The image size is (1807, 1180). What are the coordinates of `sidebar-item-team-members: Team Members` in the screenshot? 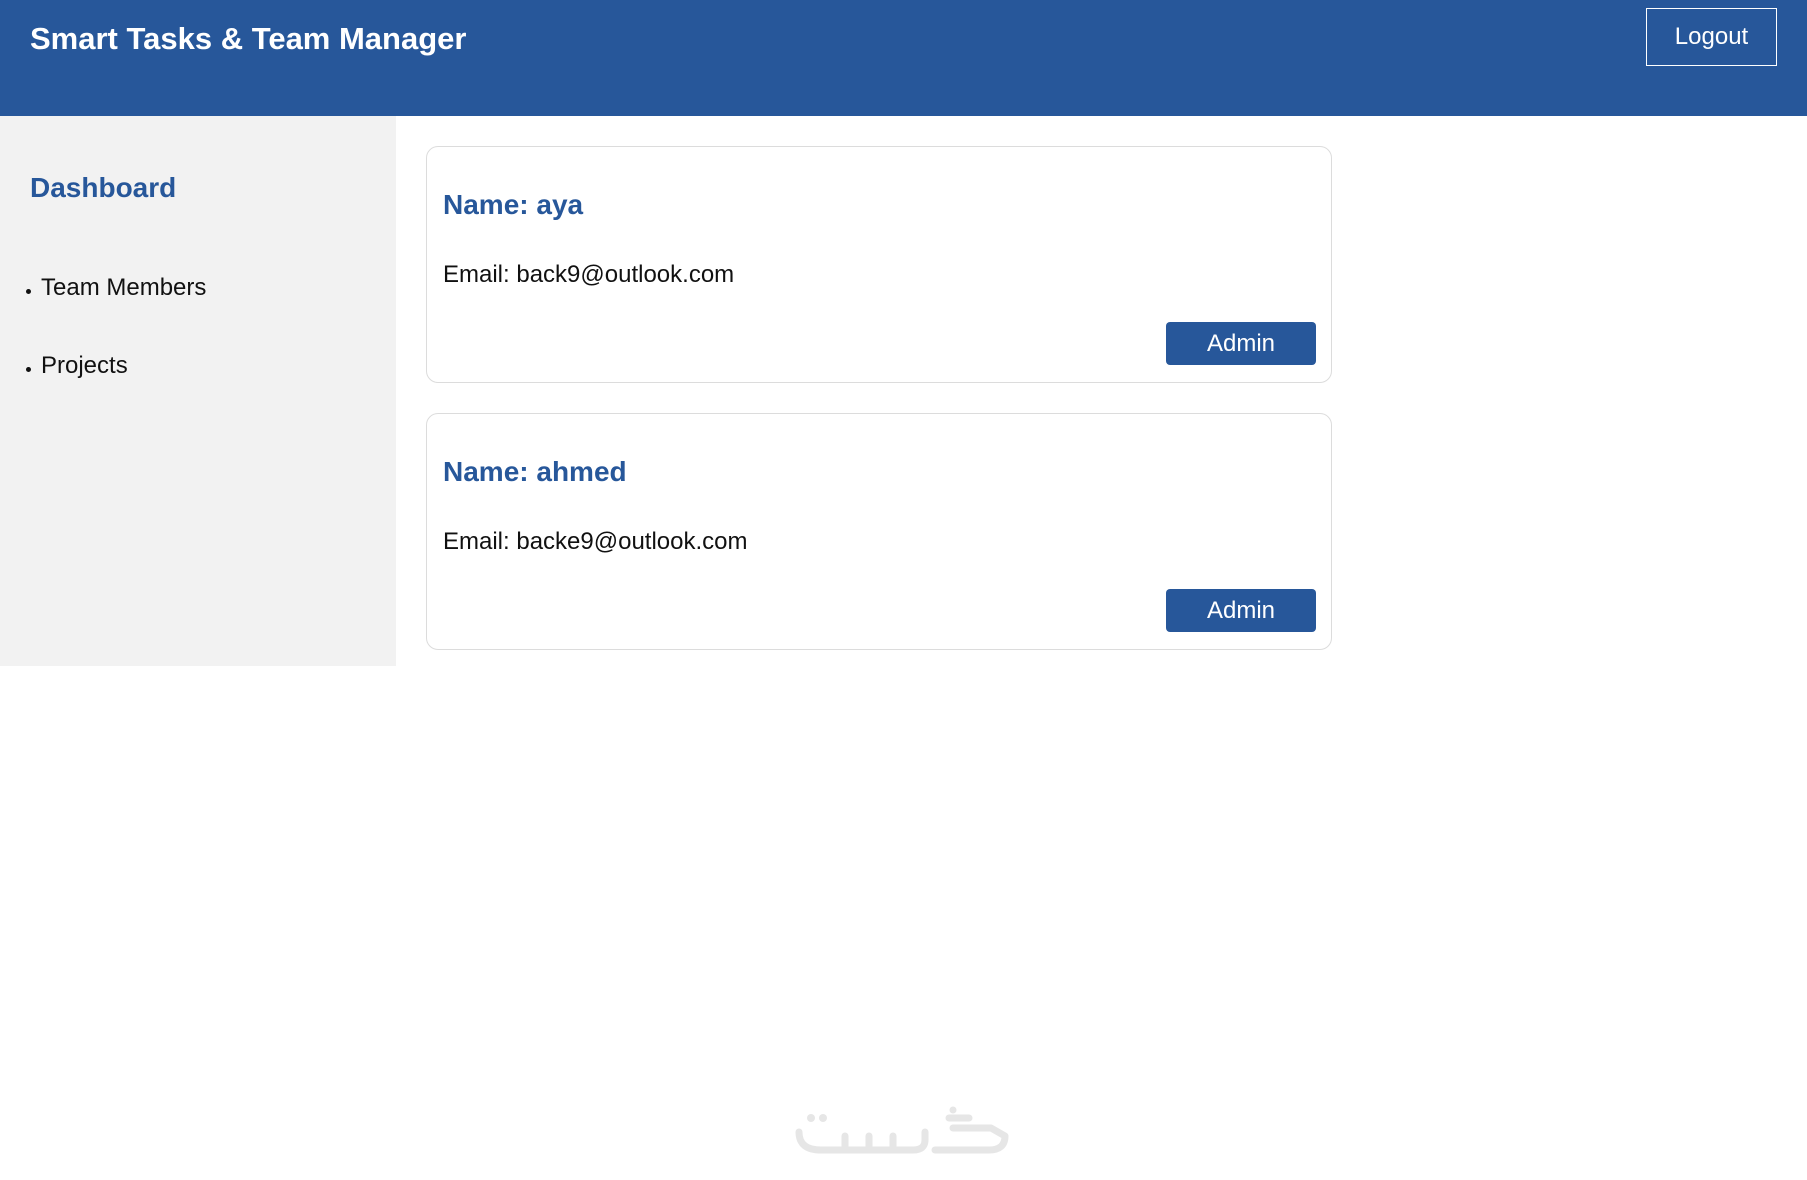 It's located at (116, 288).